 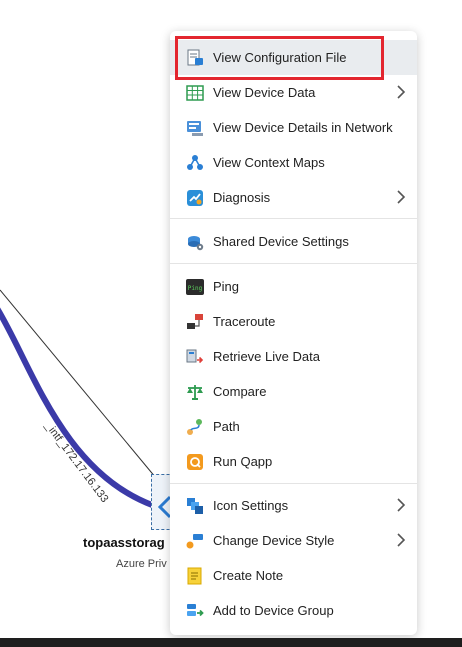 I want to click on ping-icon: Ping, so click(x=195, y=287).